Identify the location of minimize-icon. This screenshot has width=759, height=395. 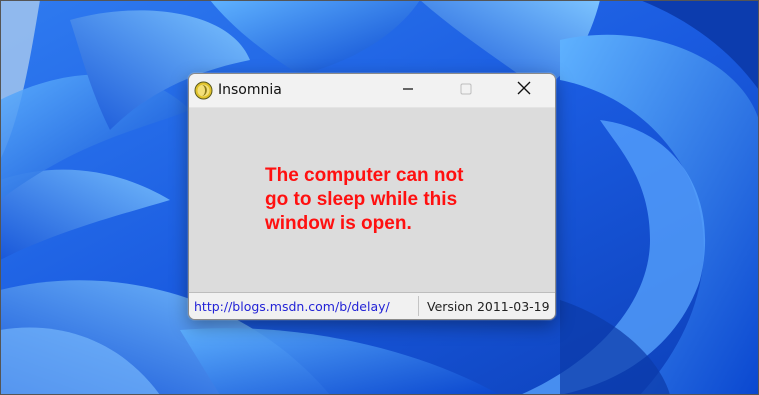
(408, 91).